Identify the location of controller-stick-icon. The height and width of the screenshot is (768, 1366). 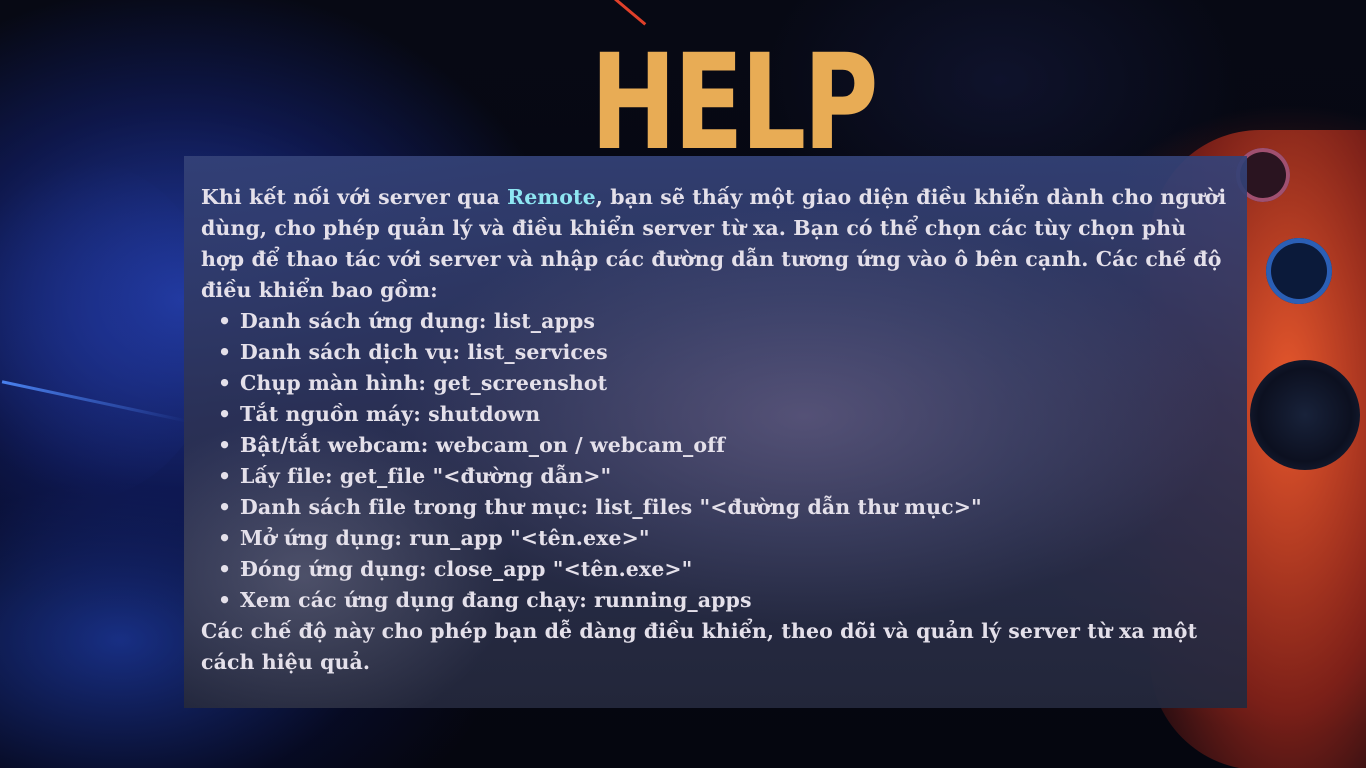
(1305, 415).